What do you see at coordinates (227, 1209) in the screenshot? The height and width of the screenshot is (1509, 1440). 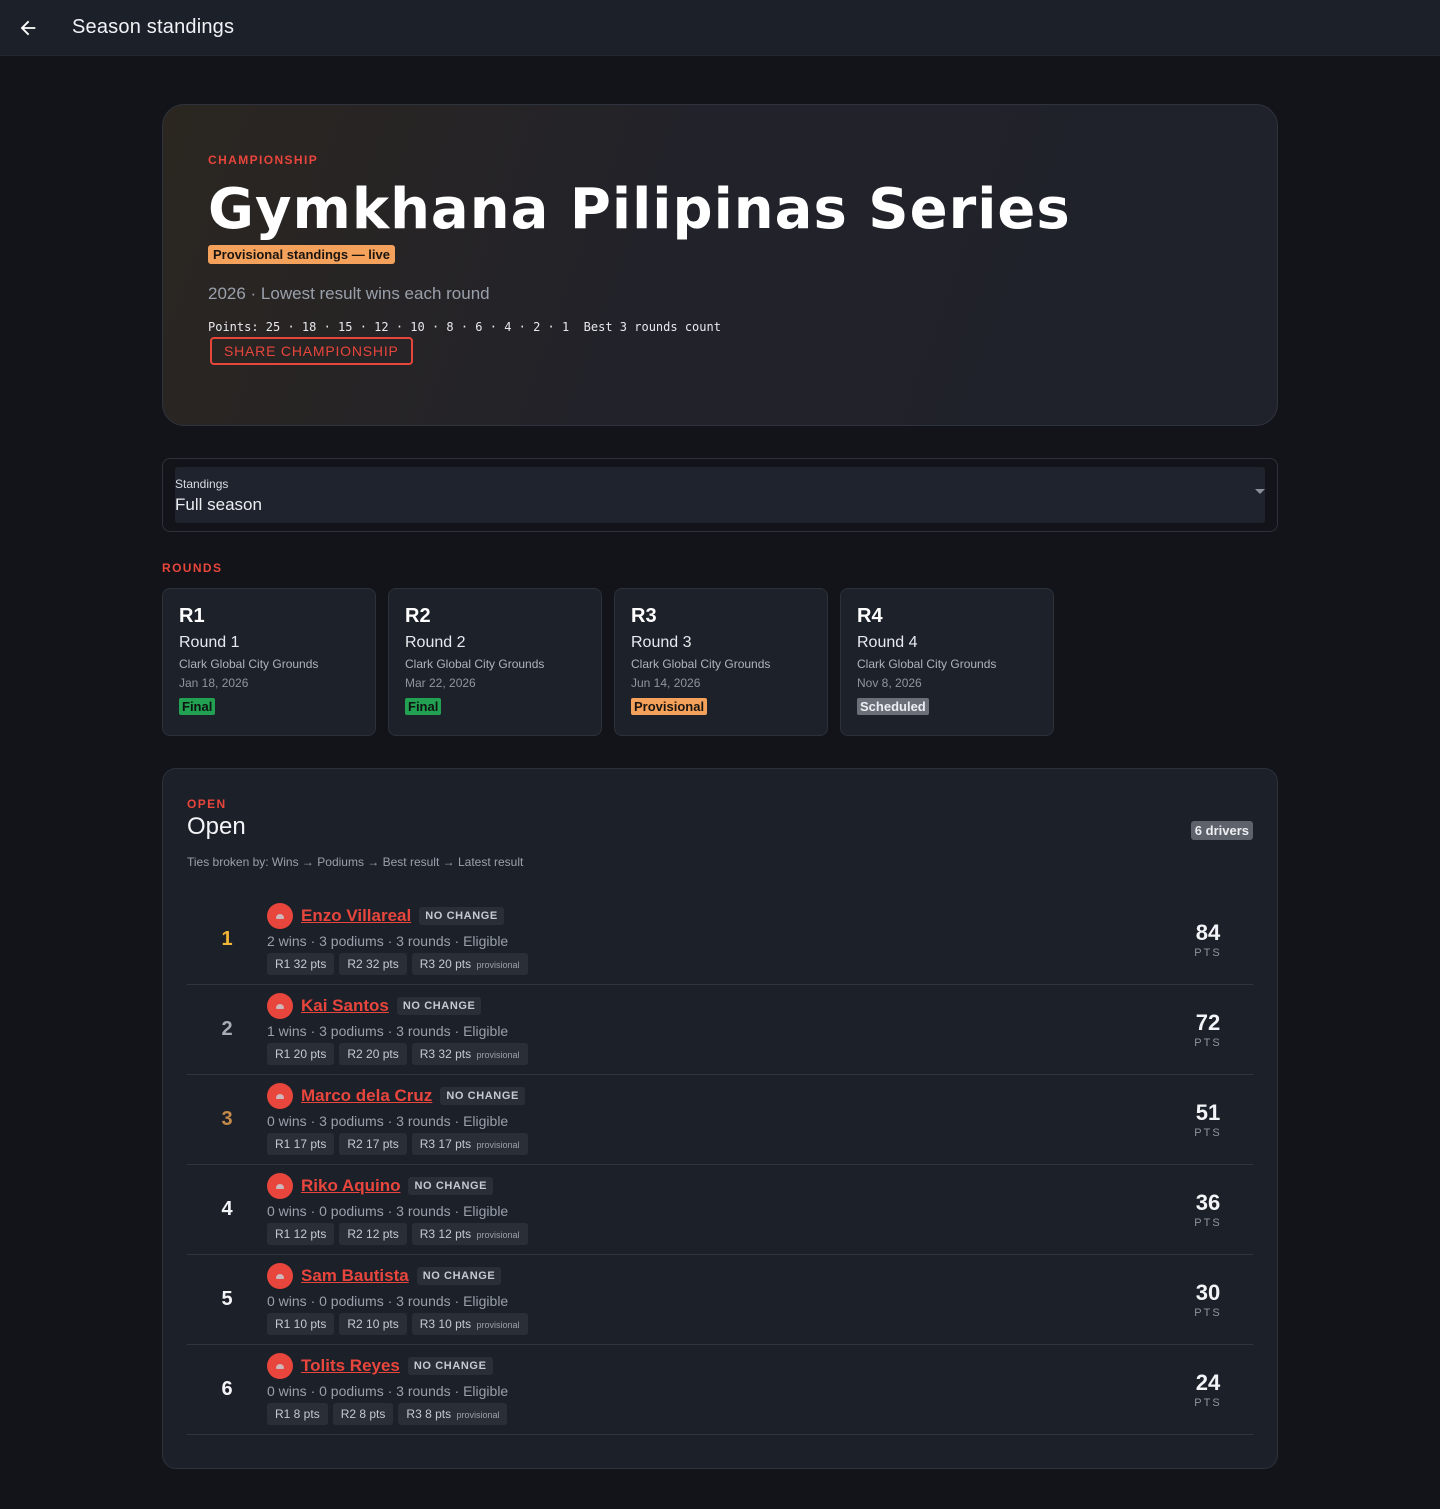 I see `position: 4` at bounding box center [227, 1209].